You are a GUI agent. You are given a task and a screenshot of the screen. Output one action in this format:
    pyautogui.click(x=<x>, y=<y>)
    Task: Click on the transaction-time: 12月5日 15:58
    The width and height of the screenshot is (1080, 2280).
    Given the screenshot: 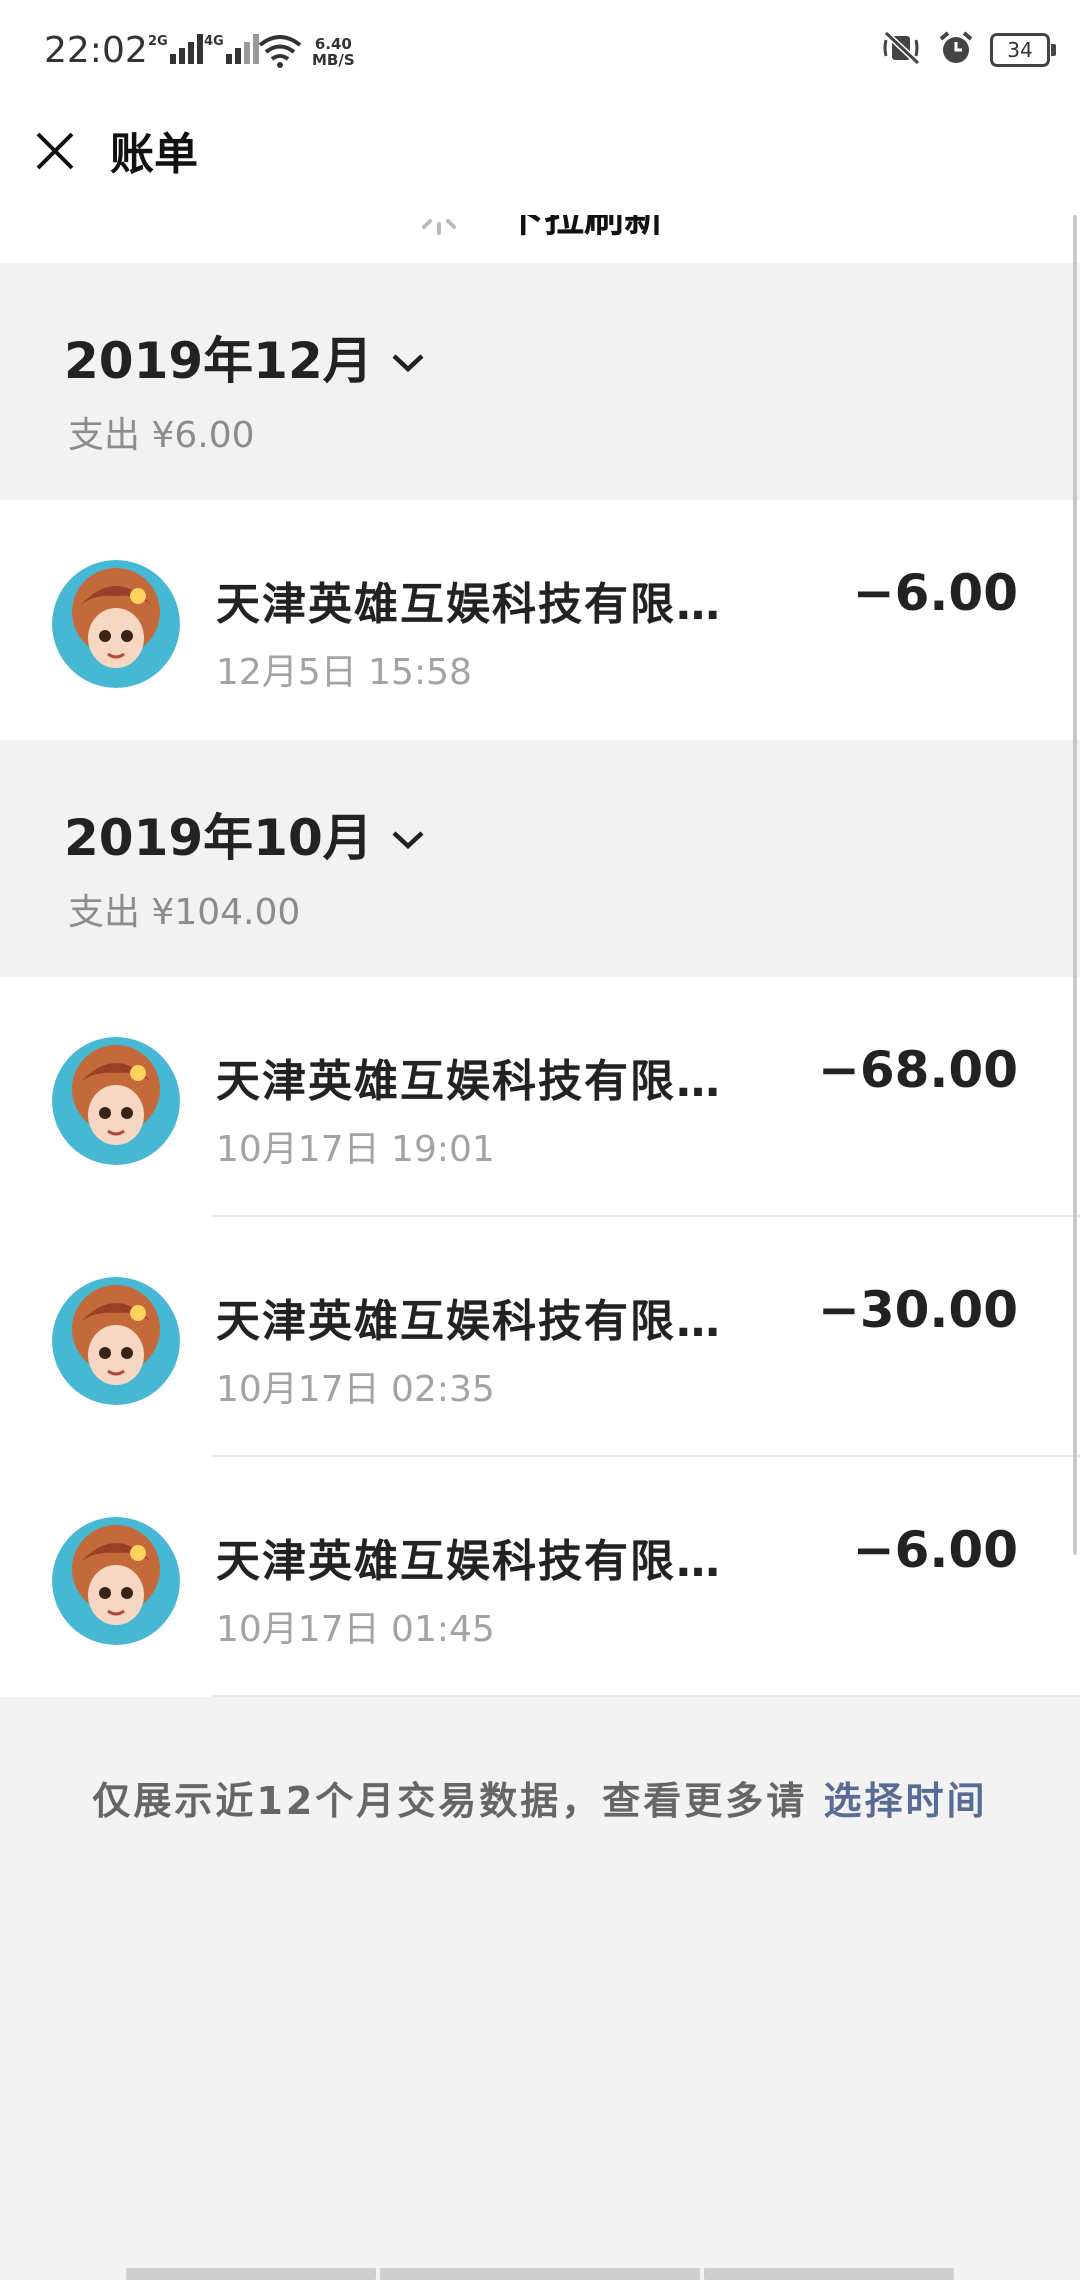 What is the action you would take?
    pyautogui.click(x=344, y=672)
    